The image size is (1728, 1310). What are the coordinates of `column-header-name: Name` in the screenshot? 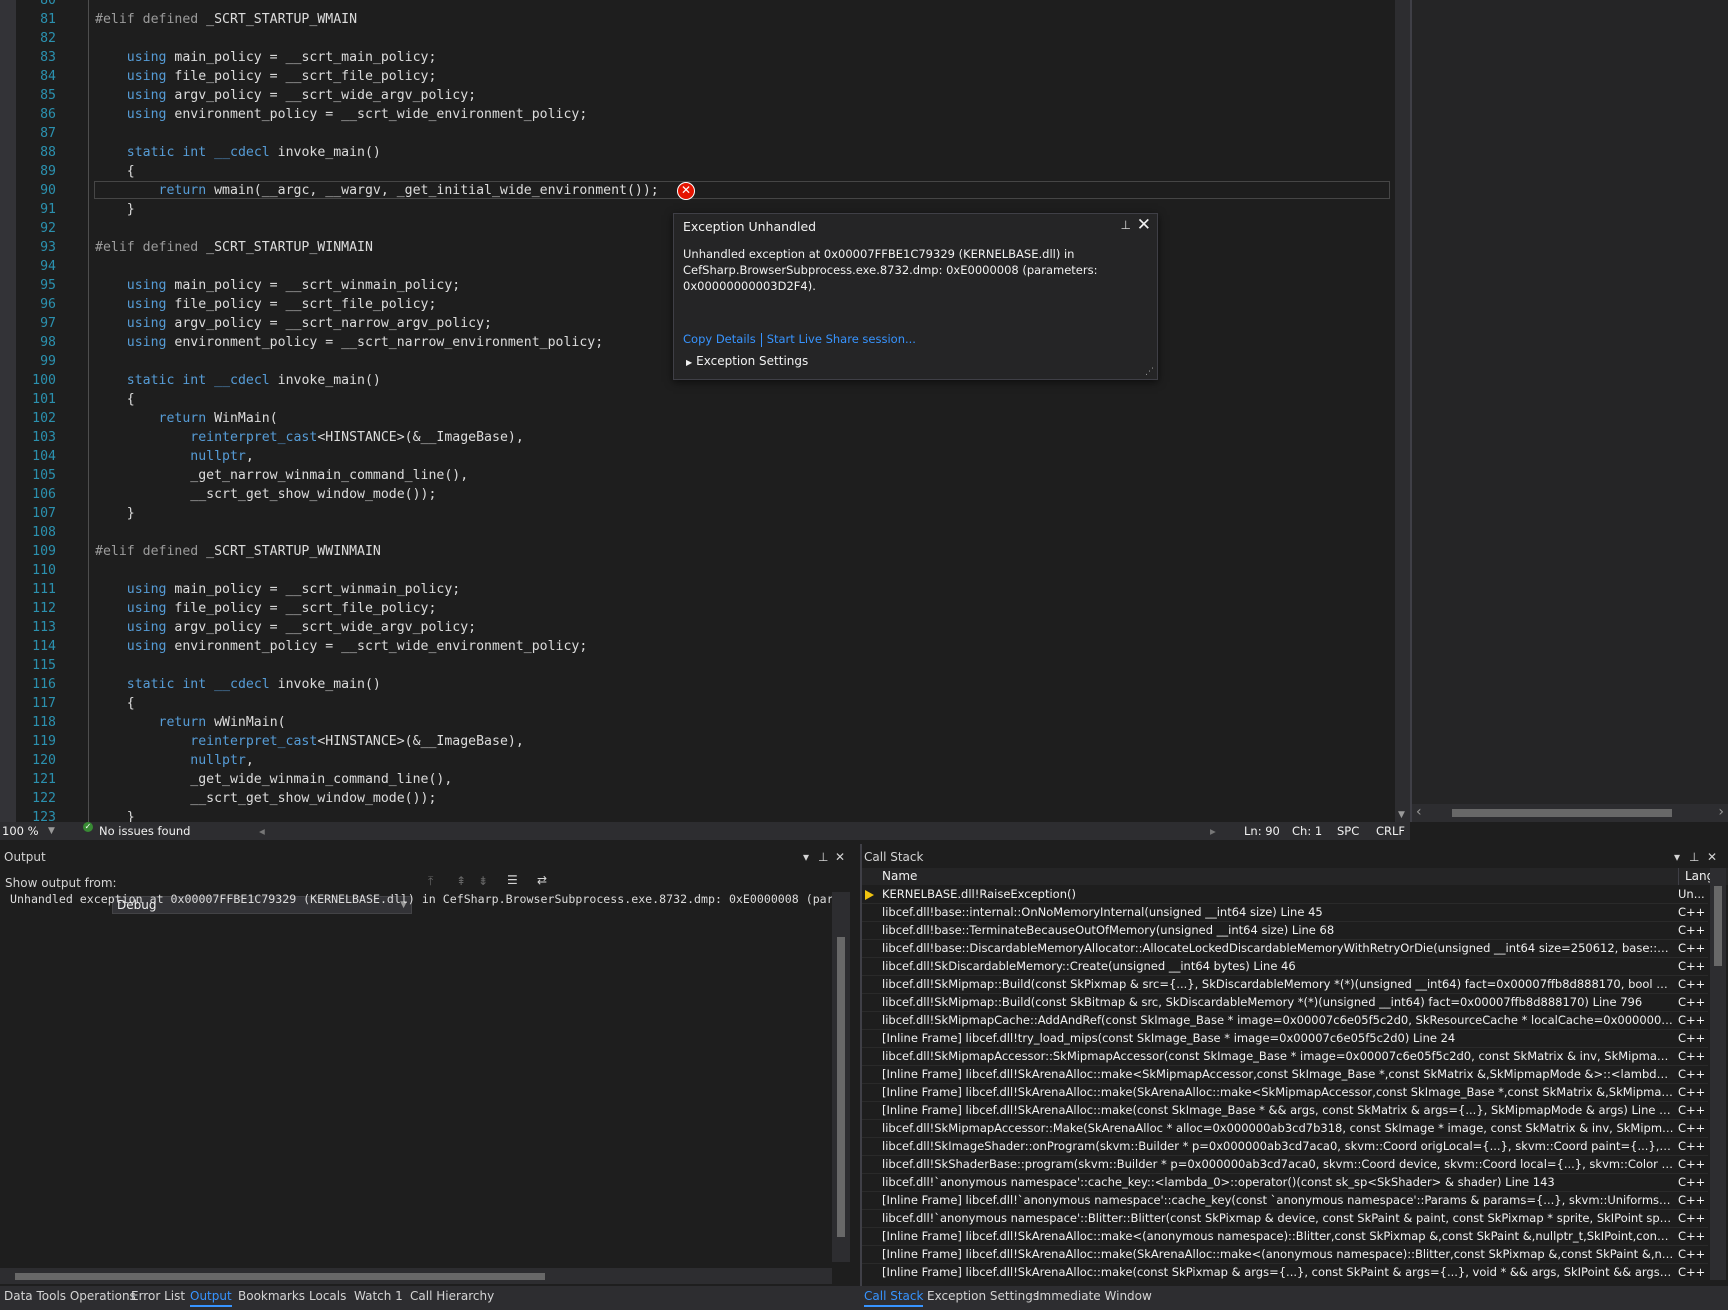 It's located at (899, 876).